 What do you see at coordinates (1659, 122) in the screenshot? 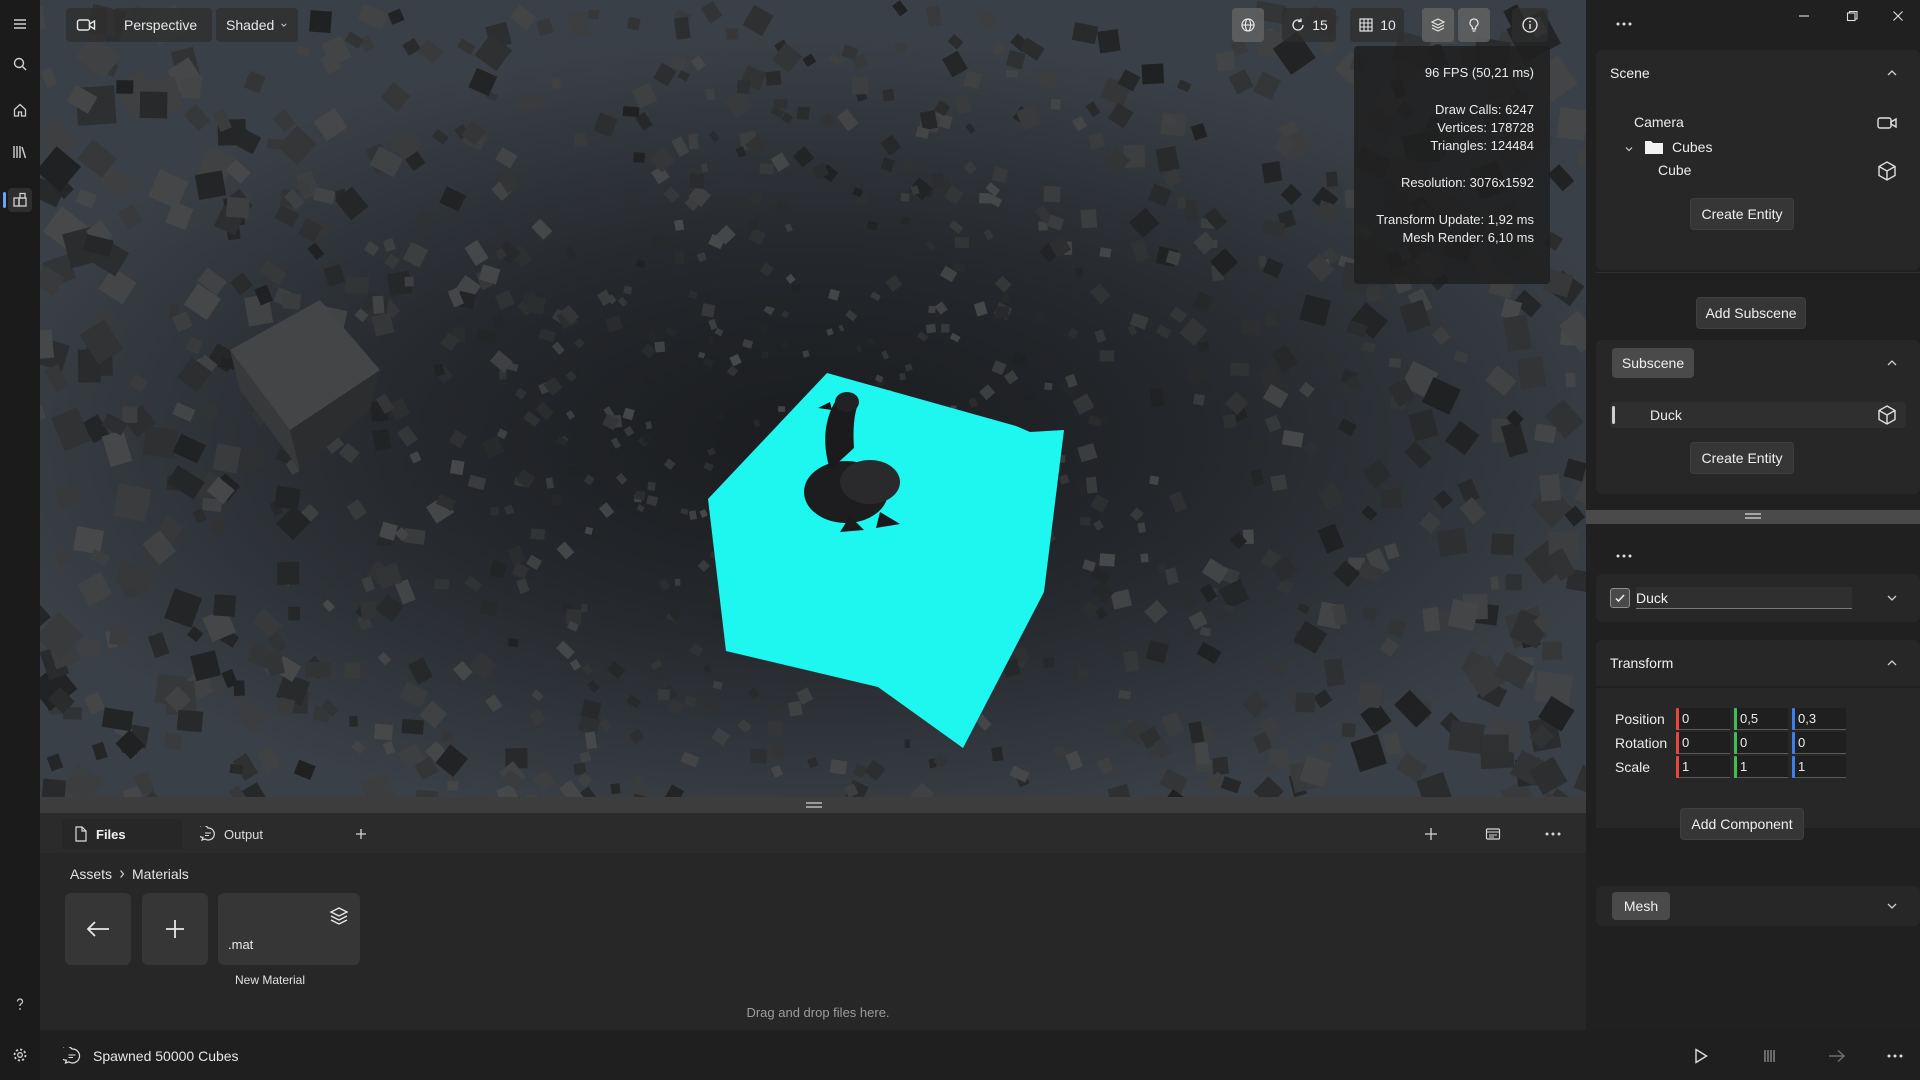
I see `tree-item-camera: Camera` at bounding box center [1659, 122].